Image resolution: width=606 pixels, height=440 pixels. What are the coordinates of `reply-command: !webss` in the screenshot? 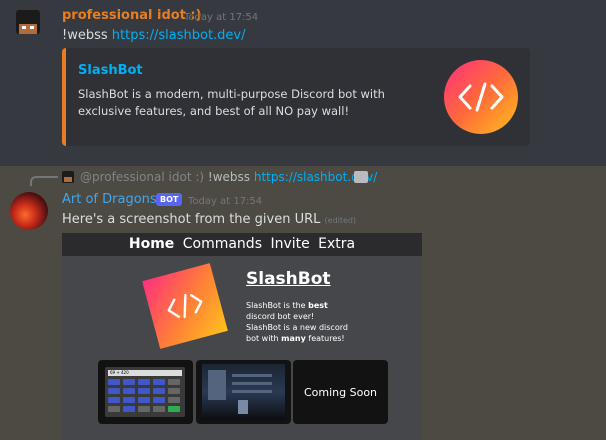 It's located at (230, 177).